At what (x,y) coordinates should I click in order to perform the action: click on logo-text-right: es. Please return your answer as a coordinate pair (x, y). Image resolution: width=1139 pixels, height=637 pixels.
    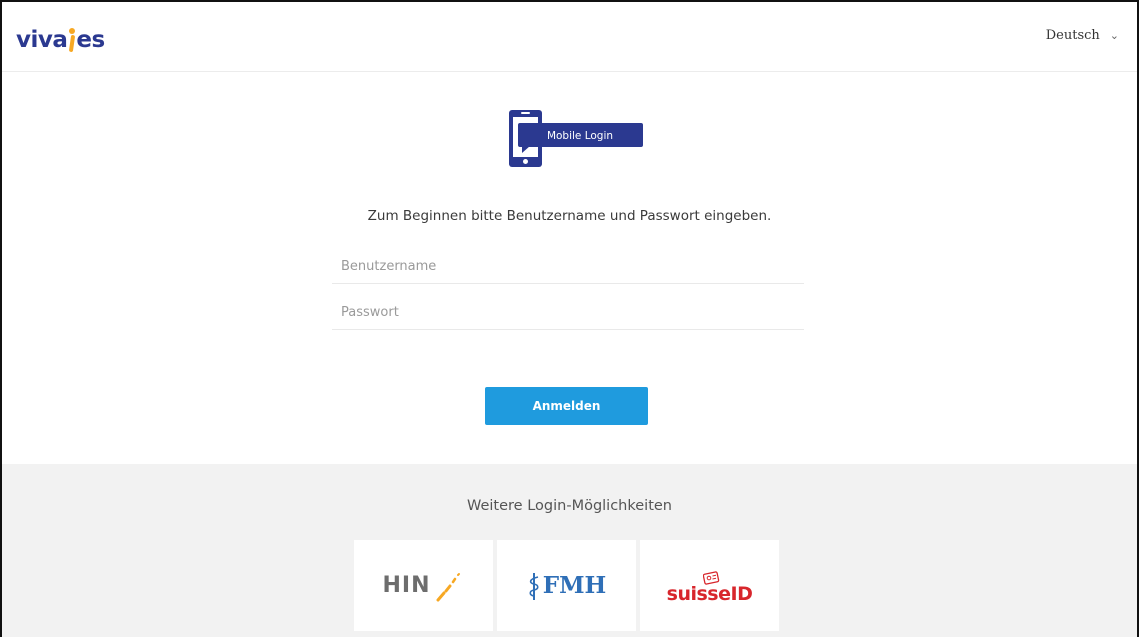
    Looking at the image, I should click on (90, 40).